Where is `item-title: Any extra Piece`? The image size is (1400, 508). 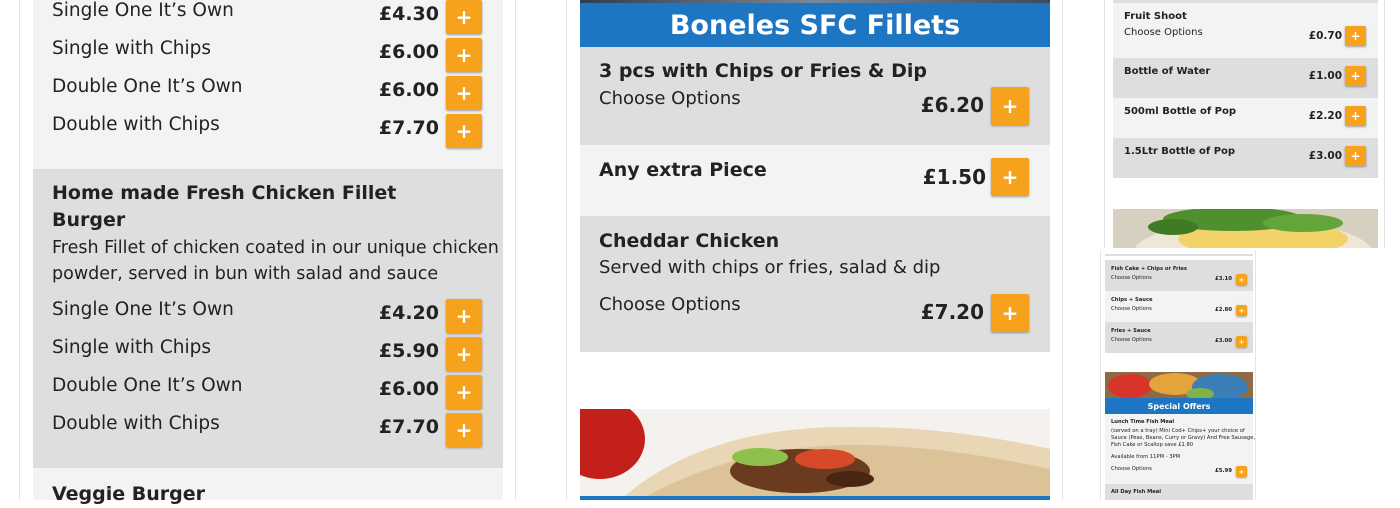 item-title: Any extra Piece is located at coordinates (683, 170).